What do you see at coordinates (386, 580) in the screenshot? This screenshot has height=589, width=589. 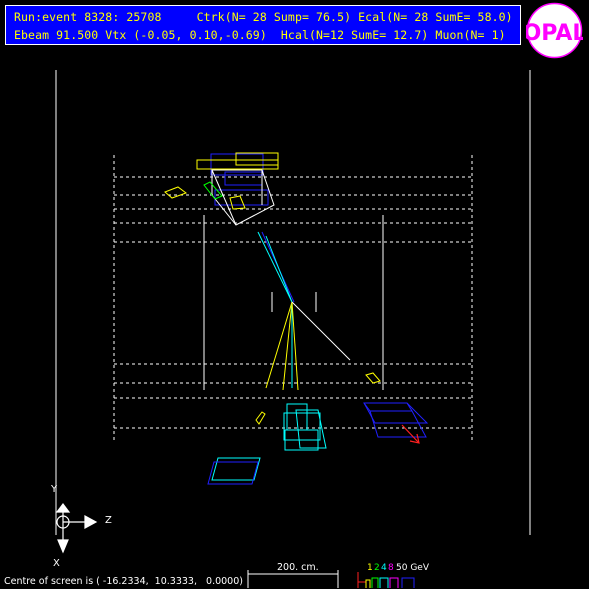 I see `energy-legend` at bounding box center [386, 580].